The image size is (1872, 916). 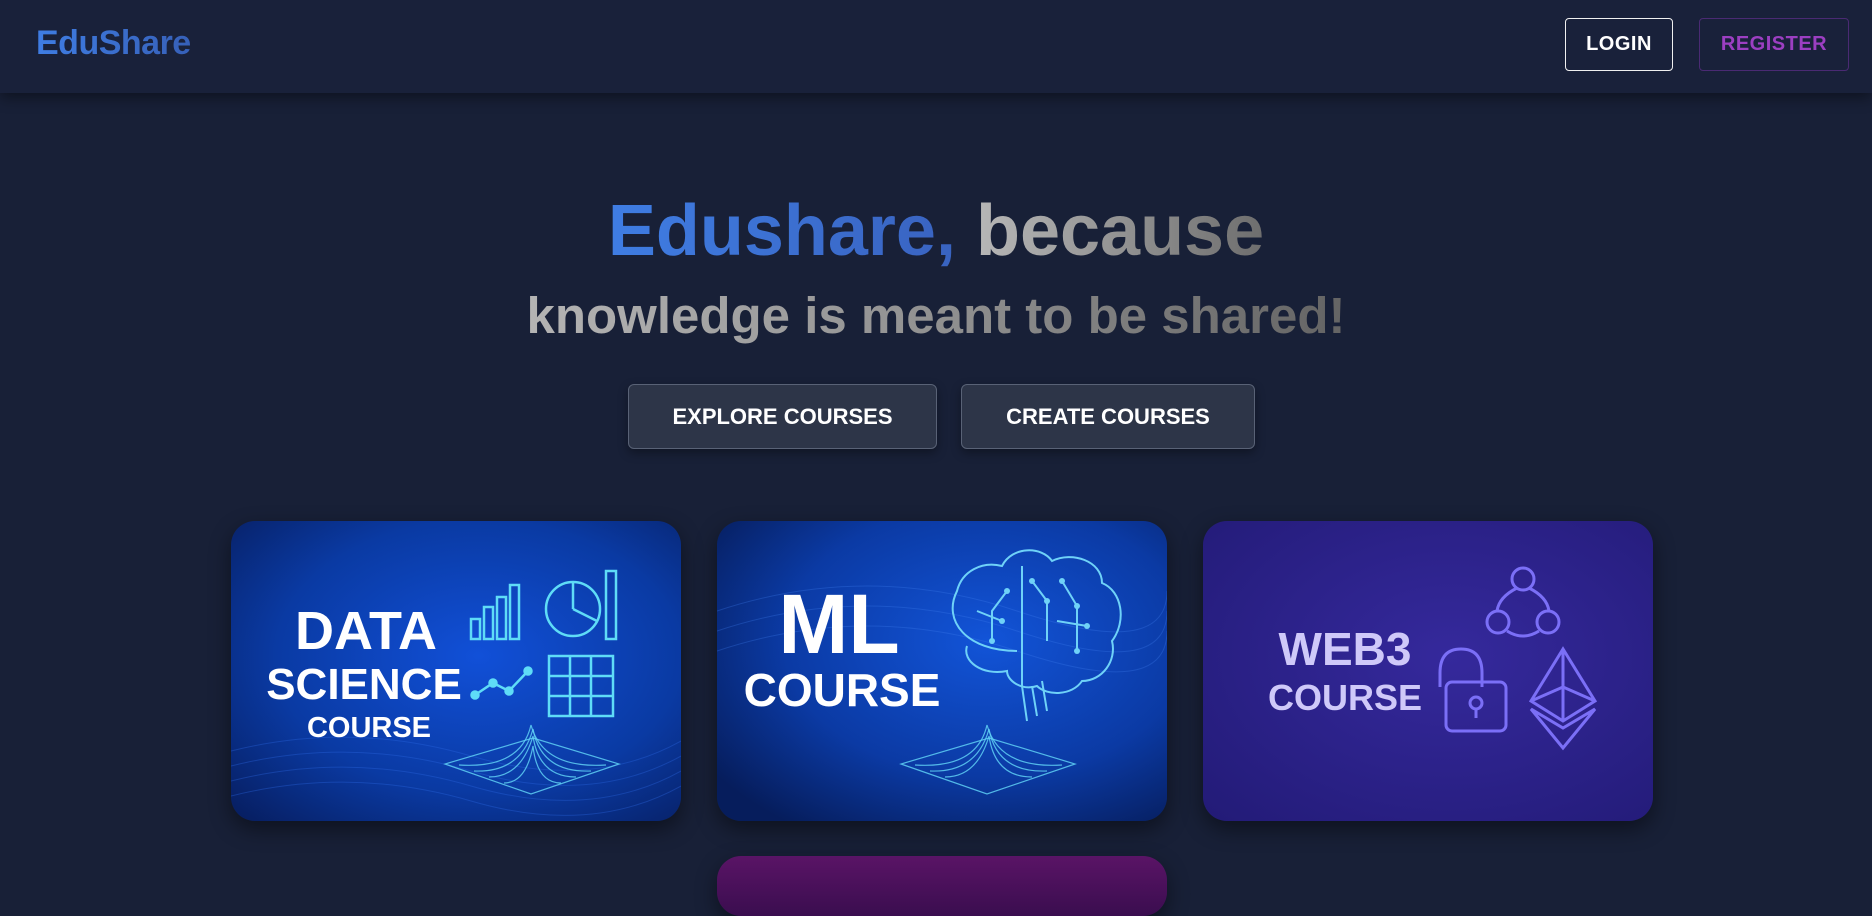 I want to click on course-card-ml: ML COURSE, so click(x=942, y=671).